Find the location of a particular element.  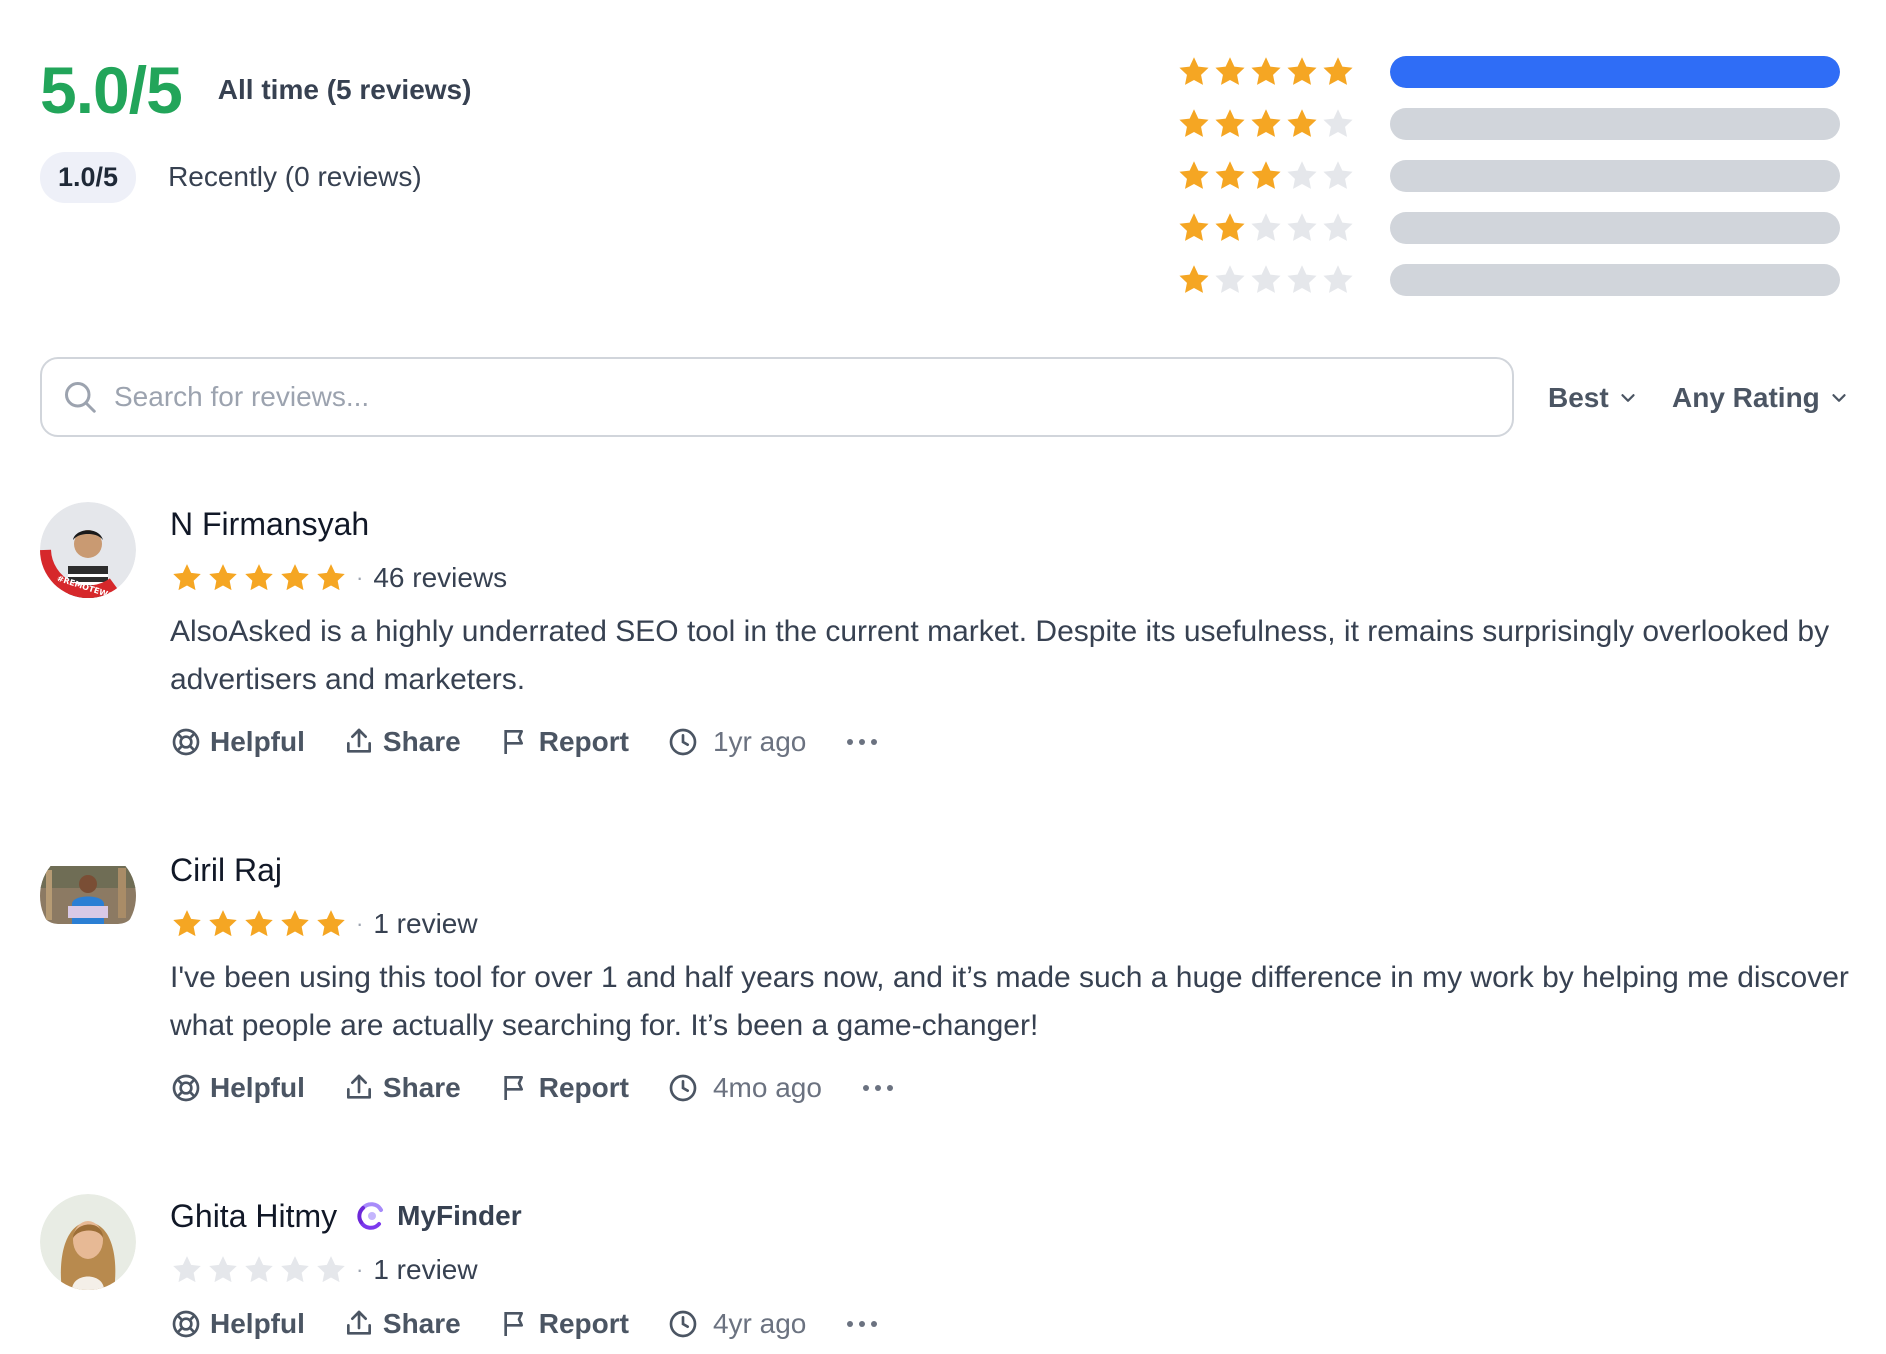

rating-distribution is located at coordinates (1511, 176).